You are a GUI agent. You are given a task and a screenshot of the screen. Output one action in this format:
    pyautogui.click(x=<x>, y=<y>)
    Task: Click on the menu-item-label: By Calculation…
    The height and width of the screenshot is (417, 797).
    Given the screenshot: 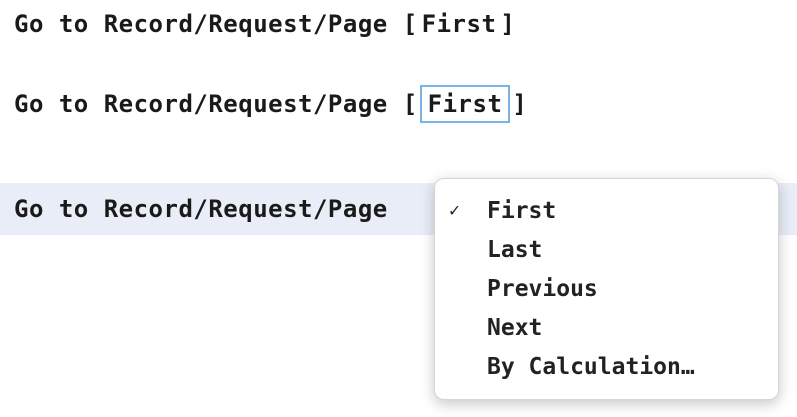 What is the action you would take?
    pyautogui.click(x=591, y=366)
    